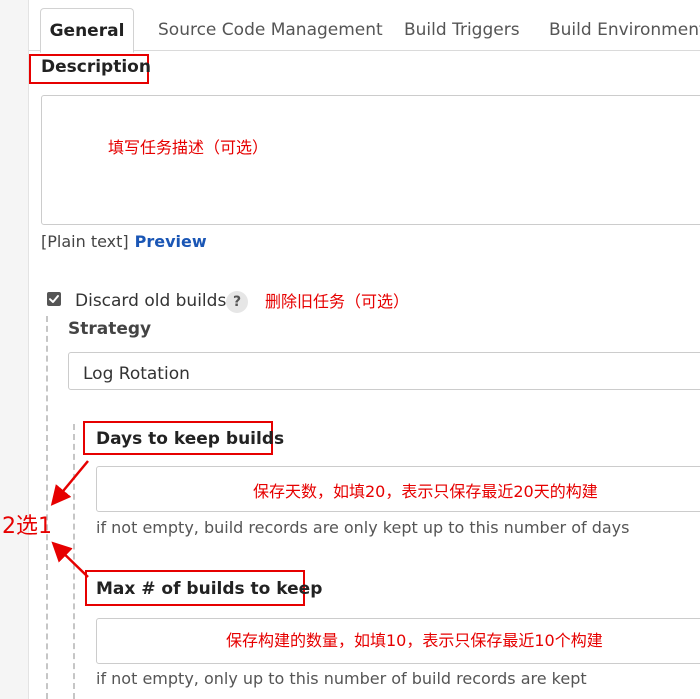 The height and width of the screenshot is (699, 700). What do you see at coordinates (96, 67) in the screenshot?
I see `description-label: Description` at bounding box center [96, 67].